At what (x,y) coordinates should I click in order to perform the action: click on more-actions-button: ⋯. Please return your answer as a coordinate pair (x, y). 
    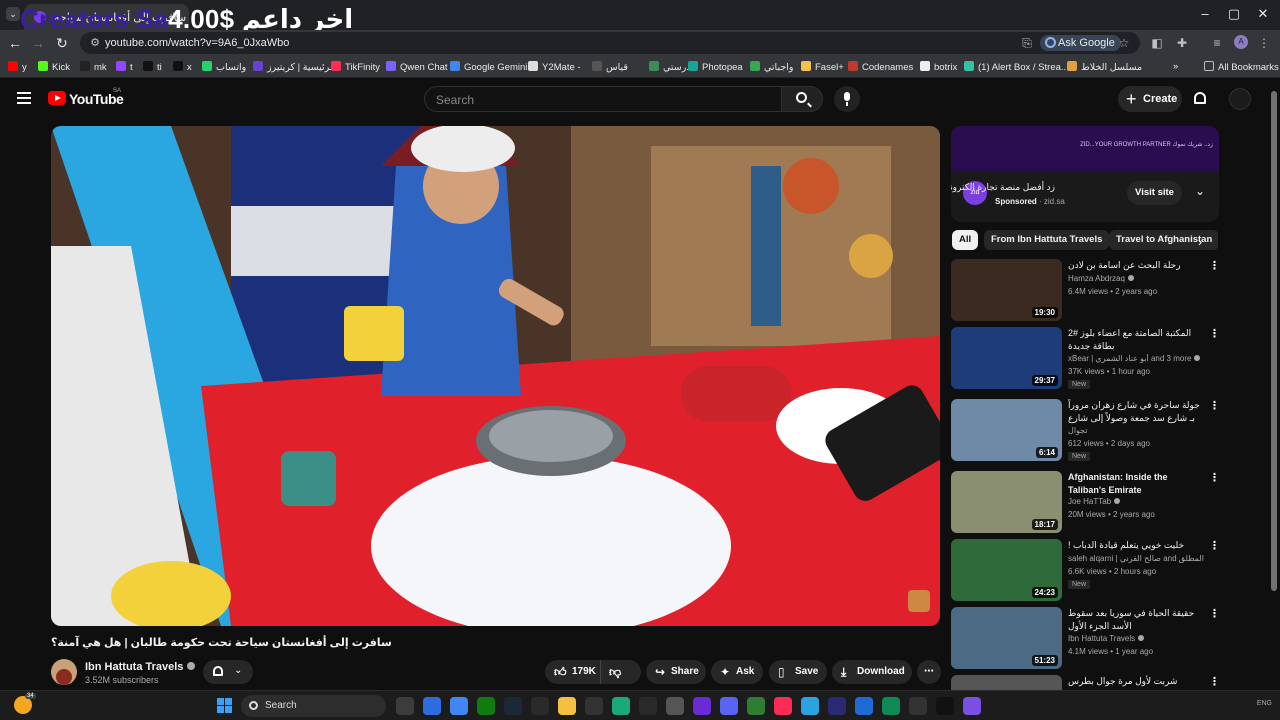
    Looking at the image, I should click on (929, 672).